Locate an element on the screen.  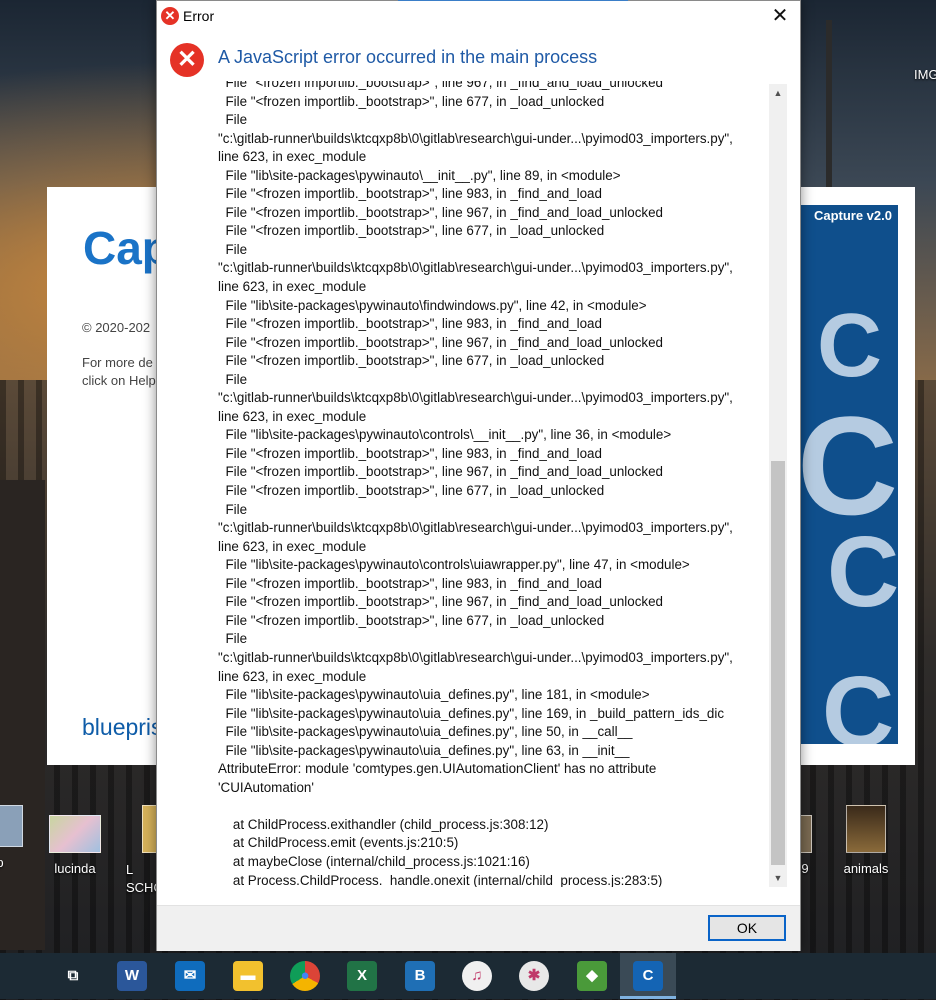
desktop-icon: p is located at coordinates (20, 837).